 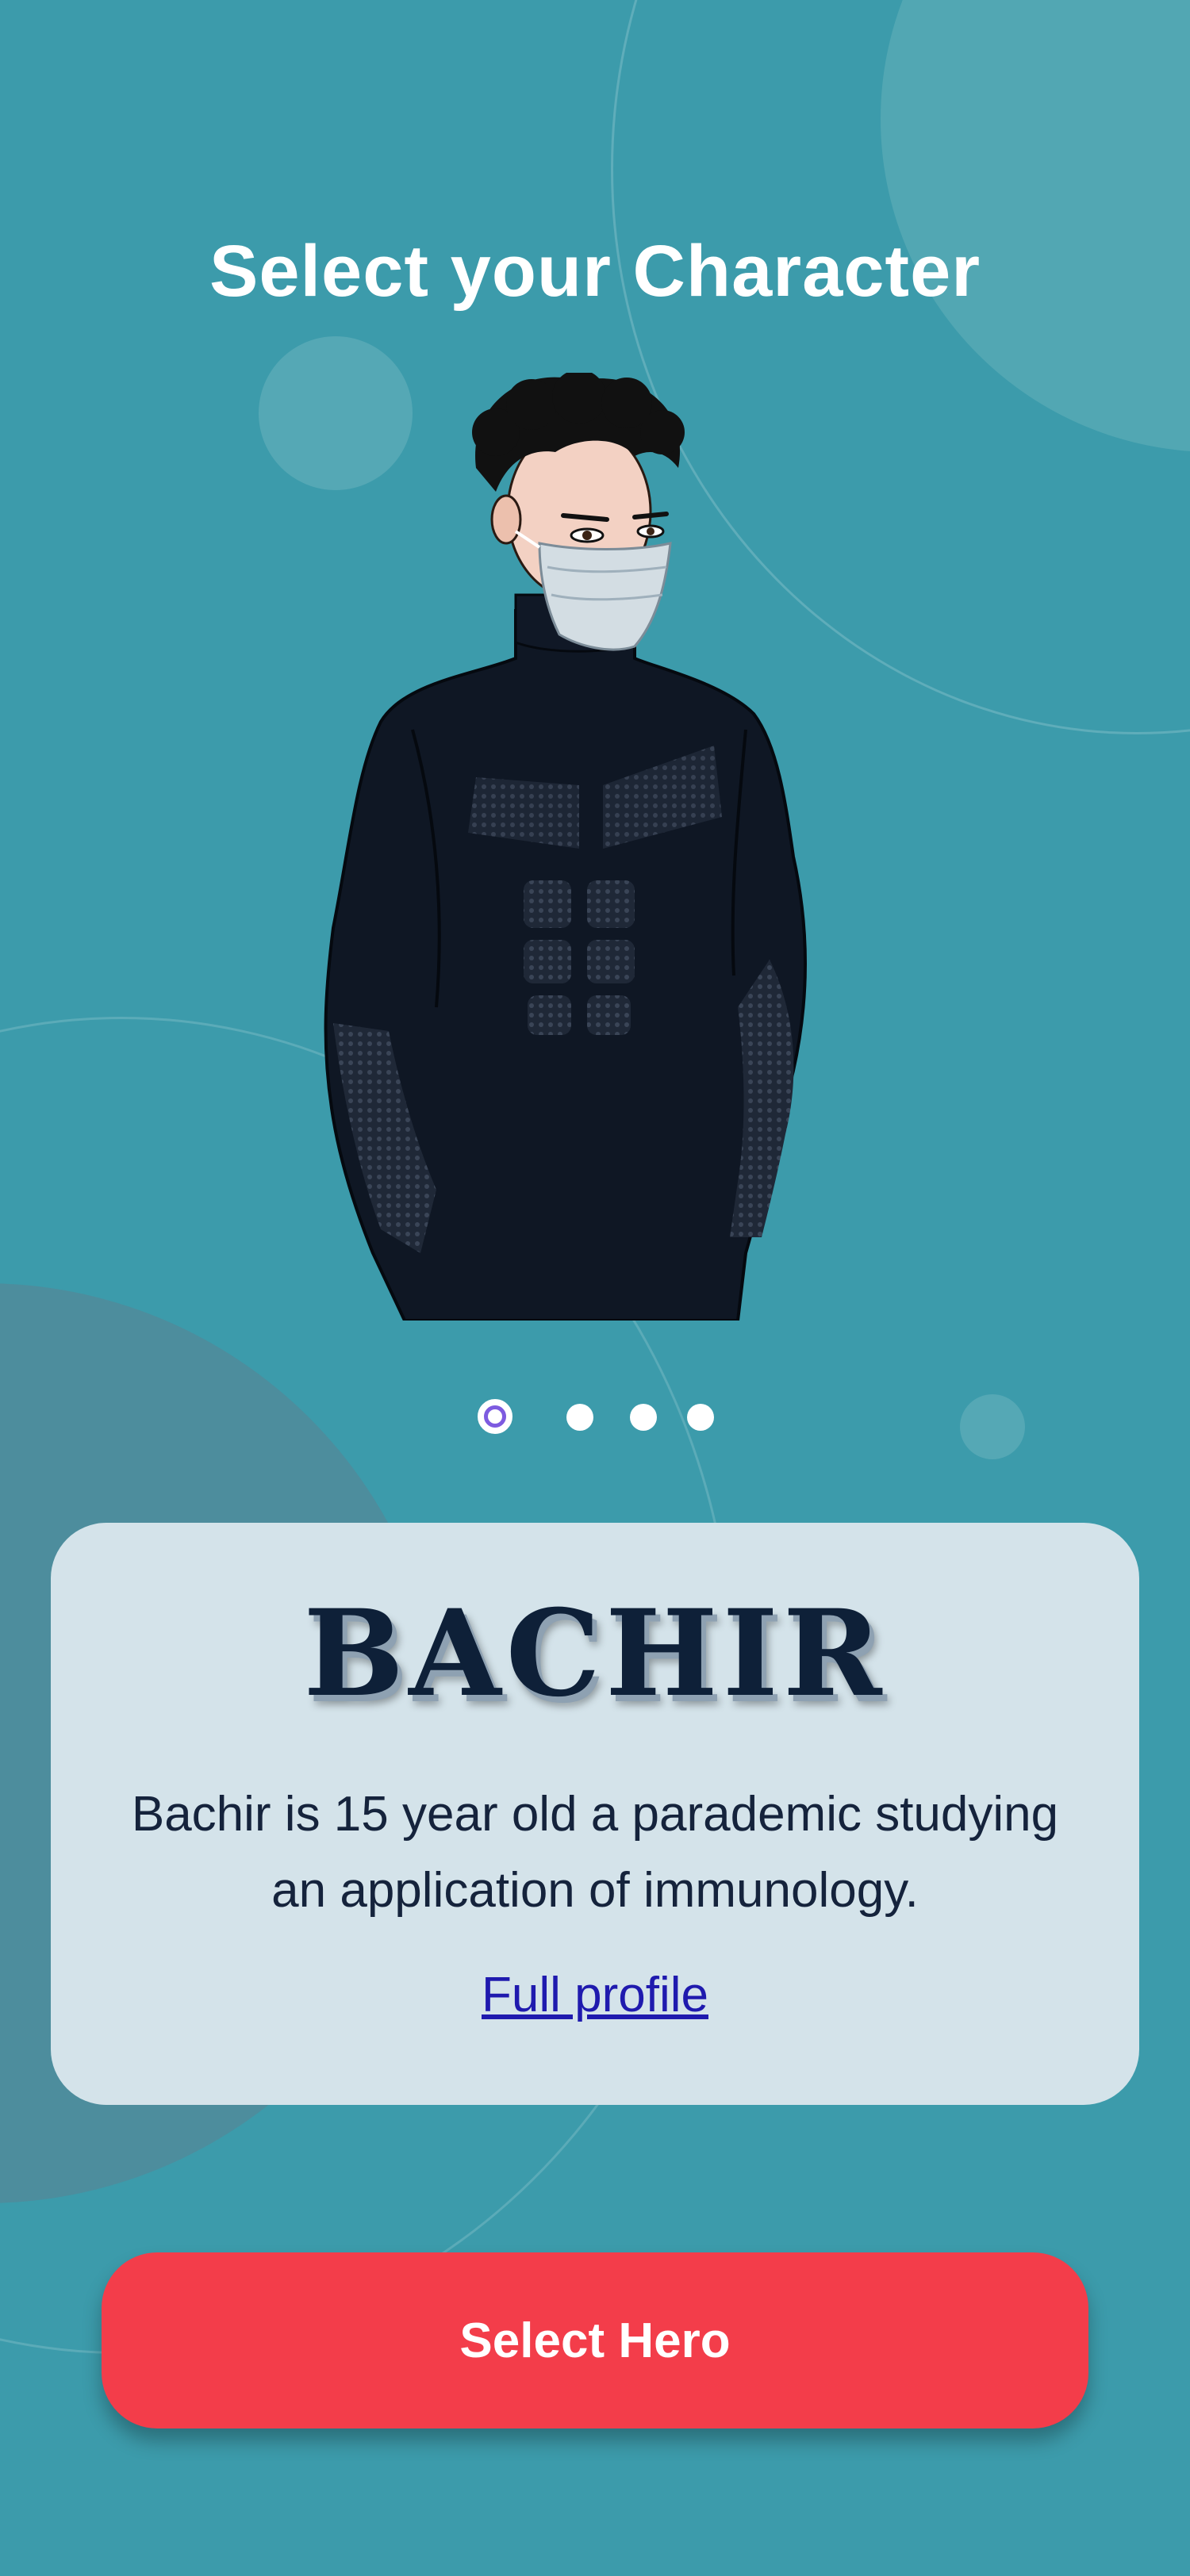 What do you see at coordinates (495, 1416) in the screenshot?
I see `page-dot-active` at bounding box center [495, 1416].